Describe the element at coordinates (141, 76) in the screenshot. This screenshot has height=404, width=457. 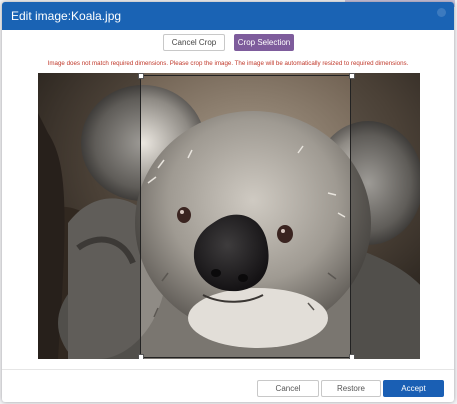
I see `crop-handle-top-left` at that location.